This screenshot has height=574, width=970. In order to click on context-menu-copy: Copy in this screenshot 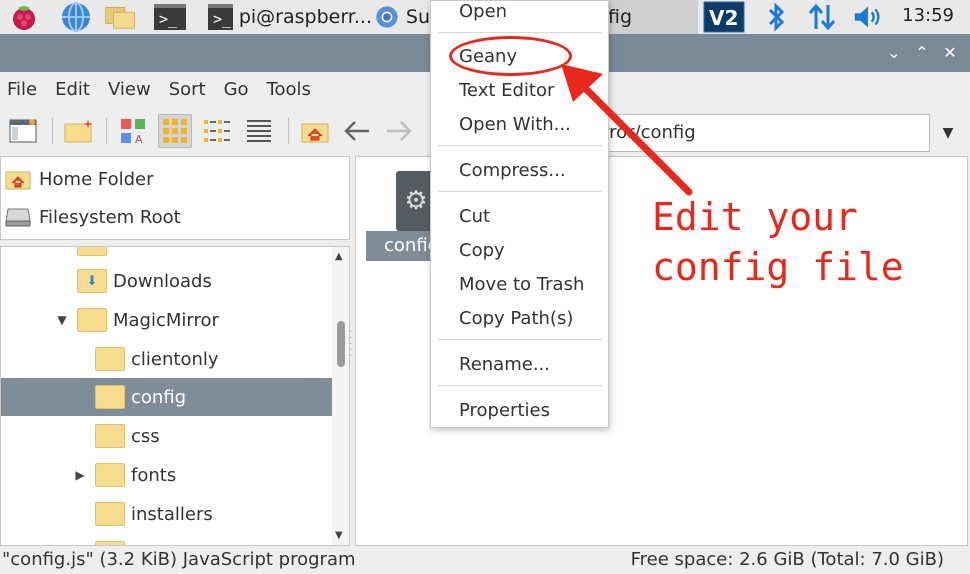, I will do `click(482, 251)`.